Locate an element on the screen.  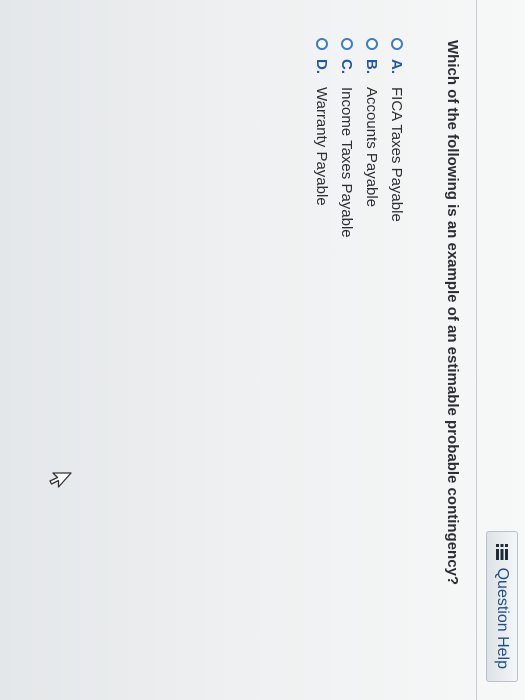
radio-button-d is located at coordinates (322, 44).